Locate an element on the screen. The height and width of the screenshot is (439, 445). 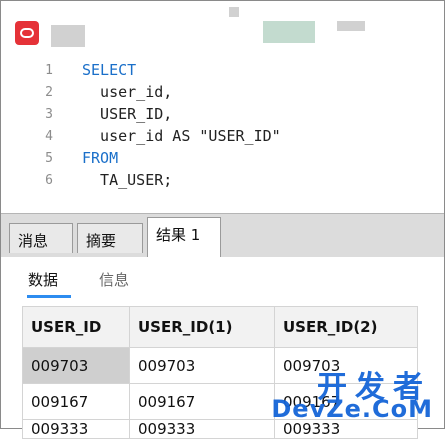
code-line: TA_USER; is located at coordinates (127, 180).